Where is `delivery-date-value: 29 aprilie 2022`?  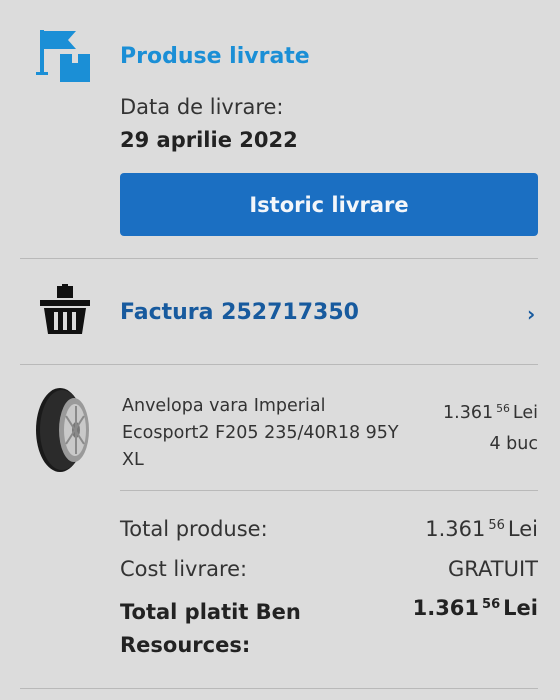 delivery-date-value: 29 aprilie 2022 is located at coordinates (209, 140).